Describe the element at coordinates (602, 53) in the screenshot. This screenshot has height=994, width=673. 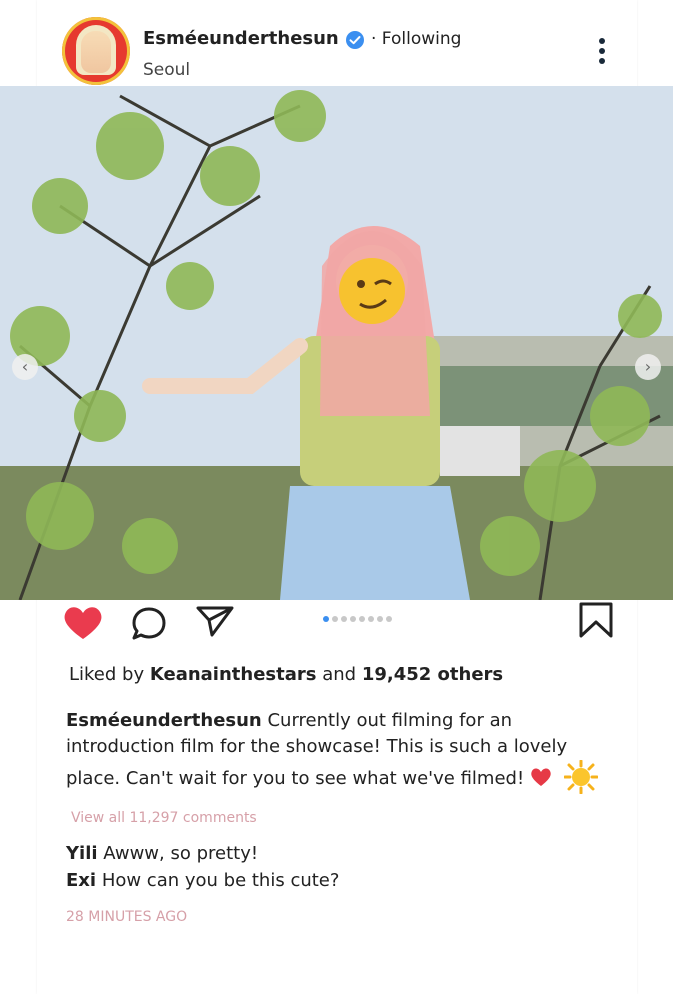
I see `more-options-icon` at that location.